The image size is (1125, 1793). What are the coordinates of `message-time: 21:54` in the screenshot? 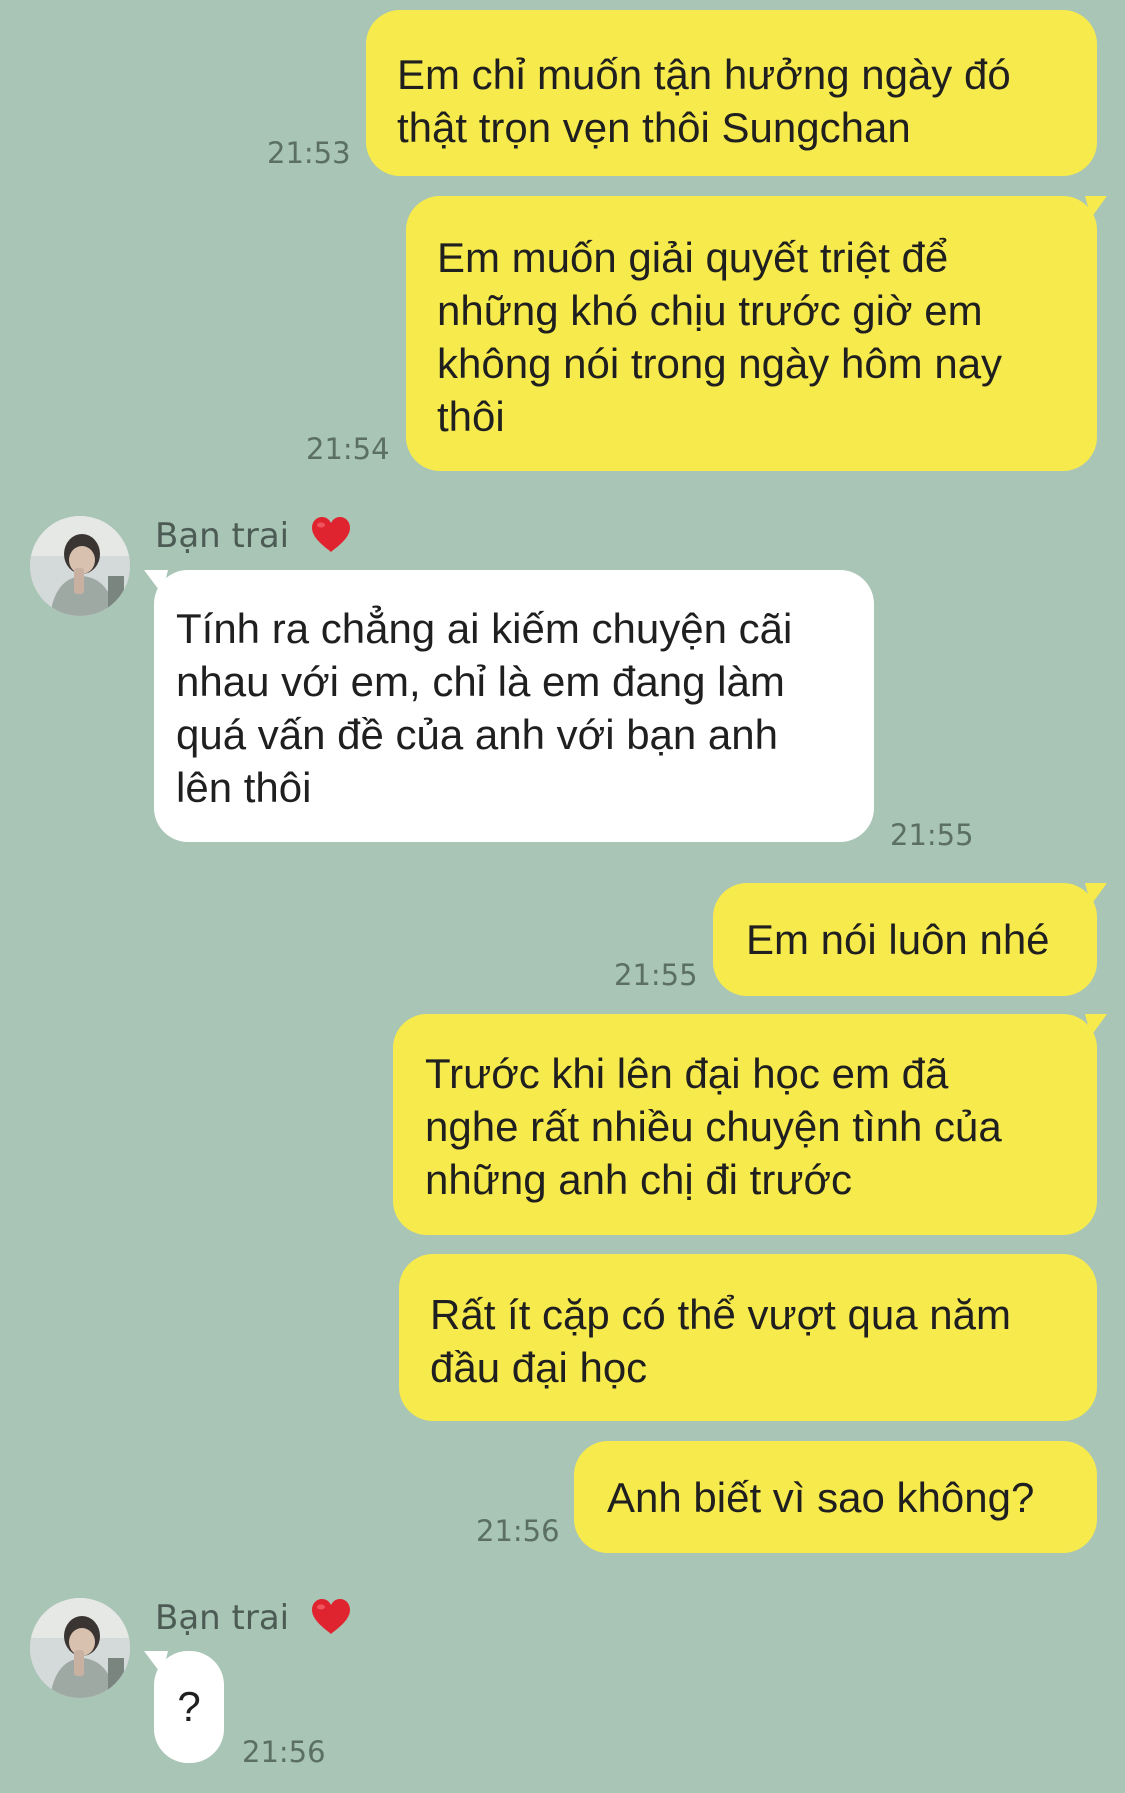 It's located at (348, 449).